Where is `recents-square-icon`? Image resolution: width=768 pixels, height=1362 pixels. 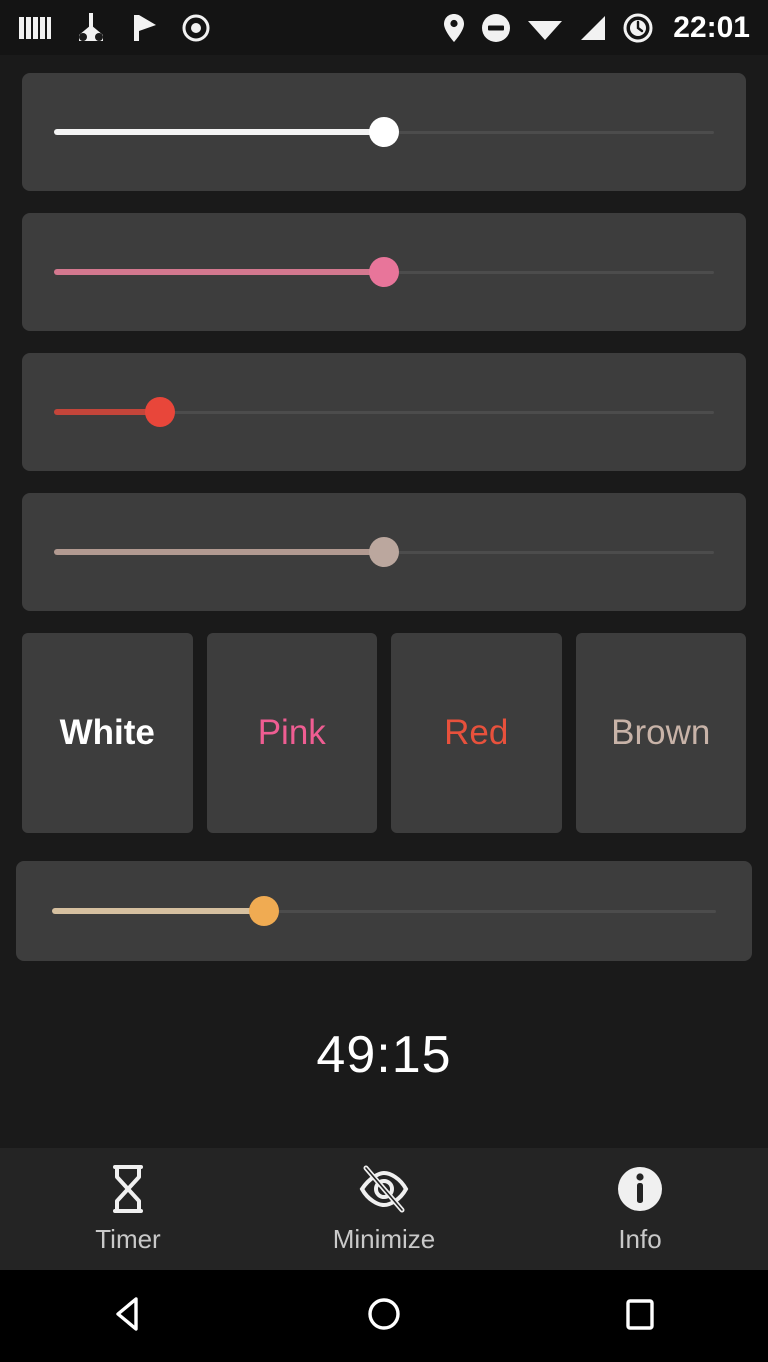
recents-square-icon is located at coordinates (640, 1316).